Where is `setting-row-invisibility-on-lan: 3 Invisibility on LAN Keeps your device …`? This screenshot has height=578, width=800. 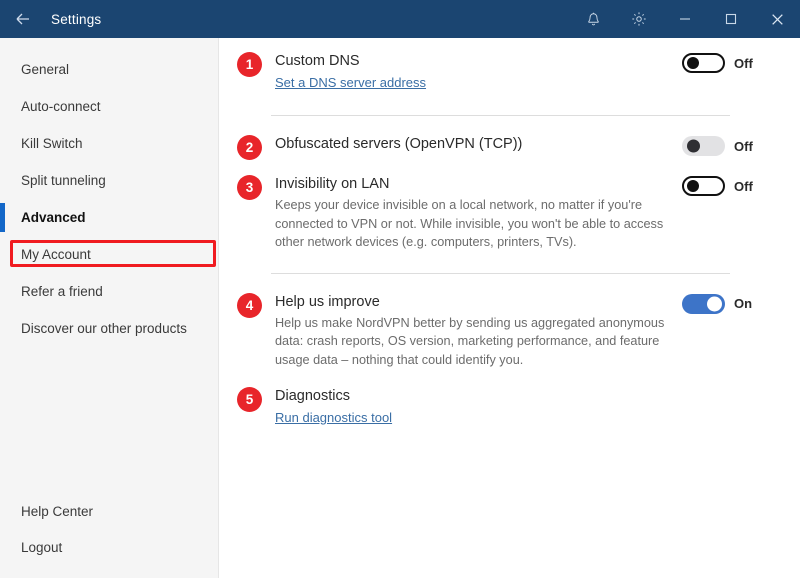
setting-row-invisibility-on-lan: 3 Invisibility on LAN Keeps your device … is located at coordinates (487, 213).